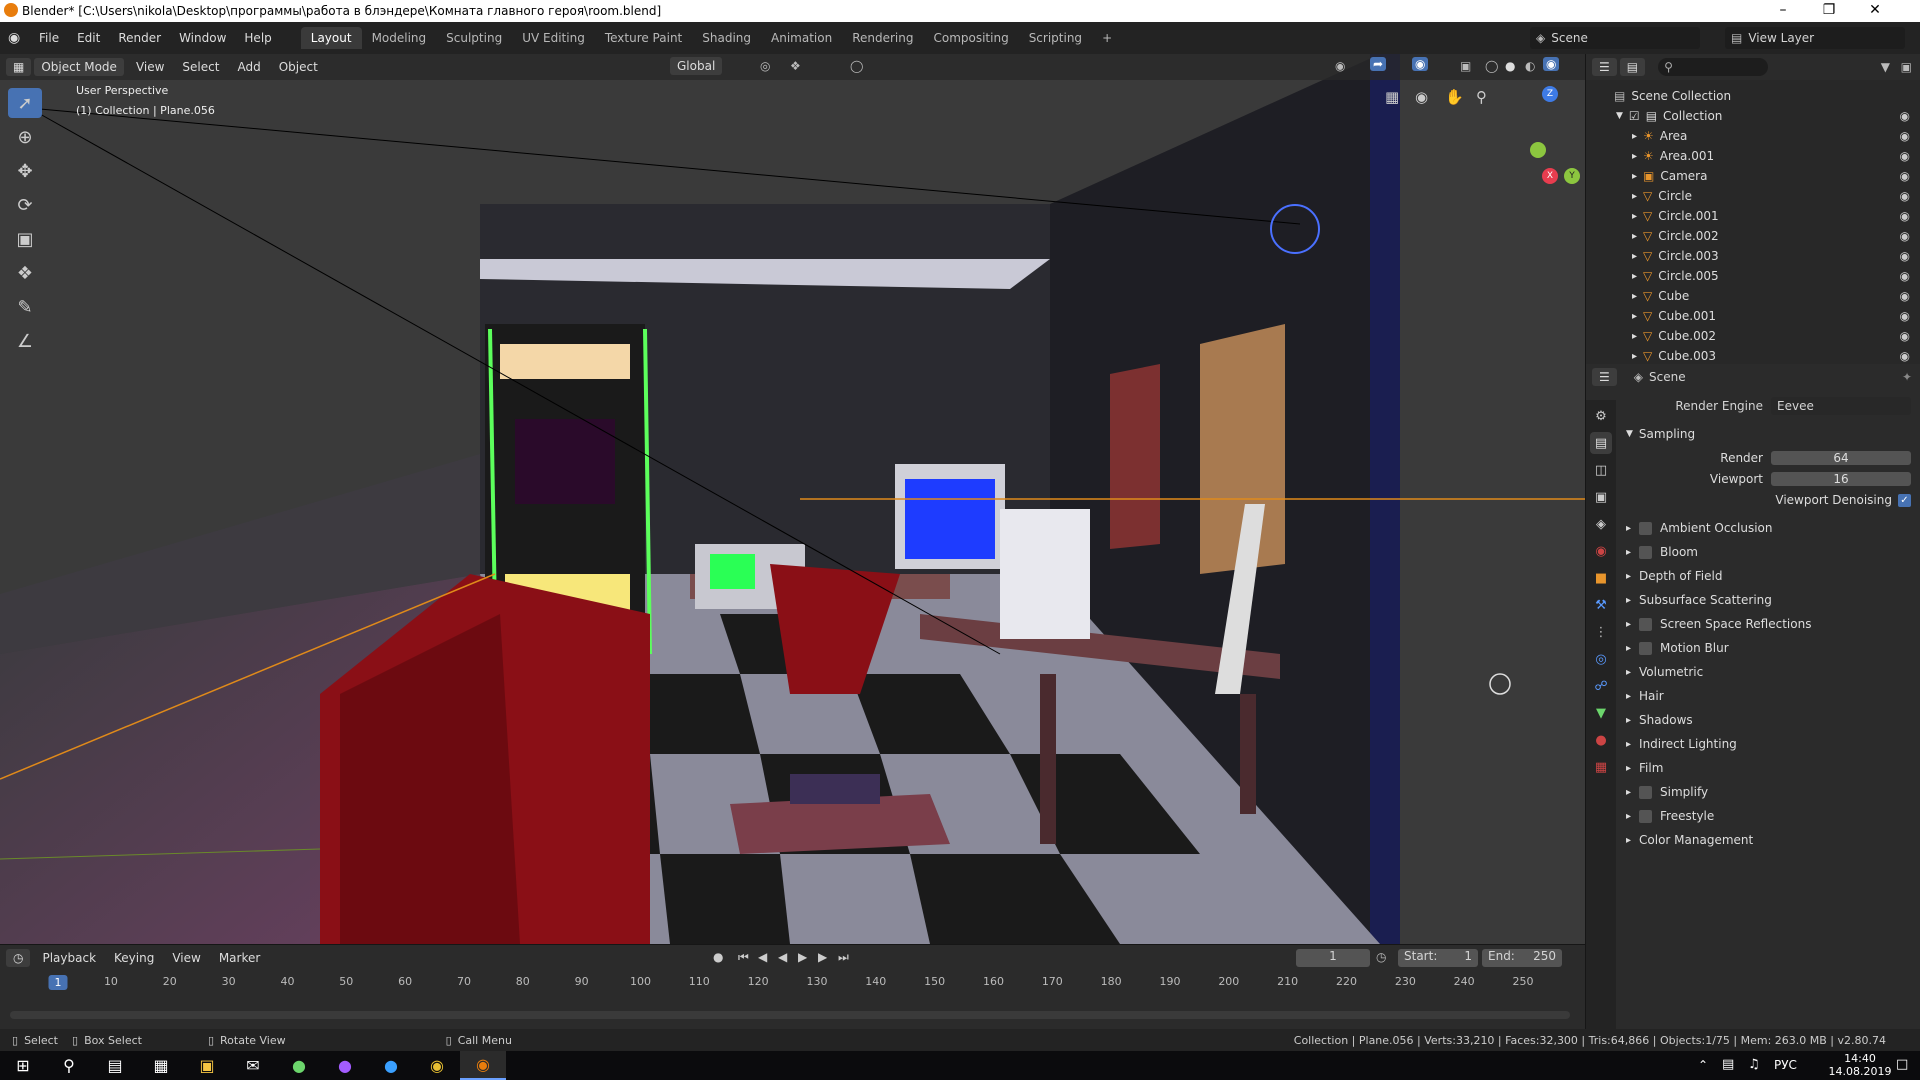 Image resolution: width=1920 pixels, height=1080 pixels. I want to click on viewport-denoising-checkbox: ✓, so click(1904, 500).